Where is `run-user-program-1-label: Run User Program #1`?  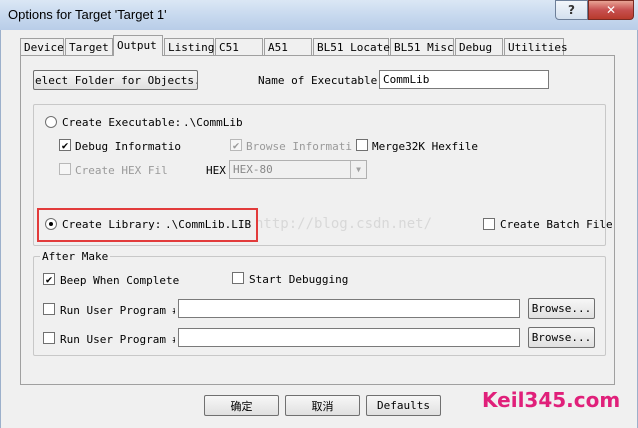
run-user-program-1-label: Run User Program #1 is located at coordinates (117, 310).